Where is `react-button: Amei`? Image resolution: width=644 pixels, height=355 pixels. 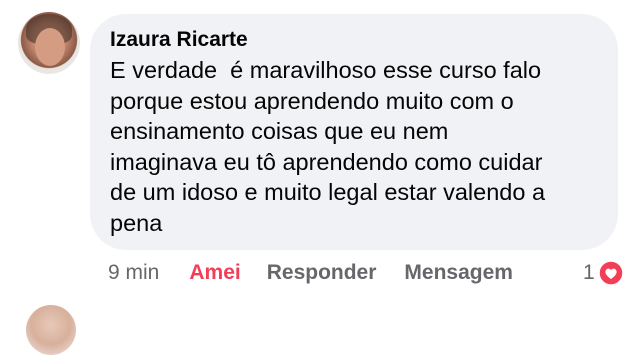 react-button: Amei is located at coordinates (214, 273).